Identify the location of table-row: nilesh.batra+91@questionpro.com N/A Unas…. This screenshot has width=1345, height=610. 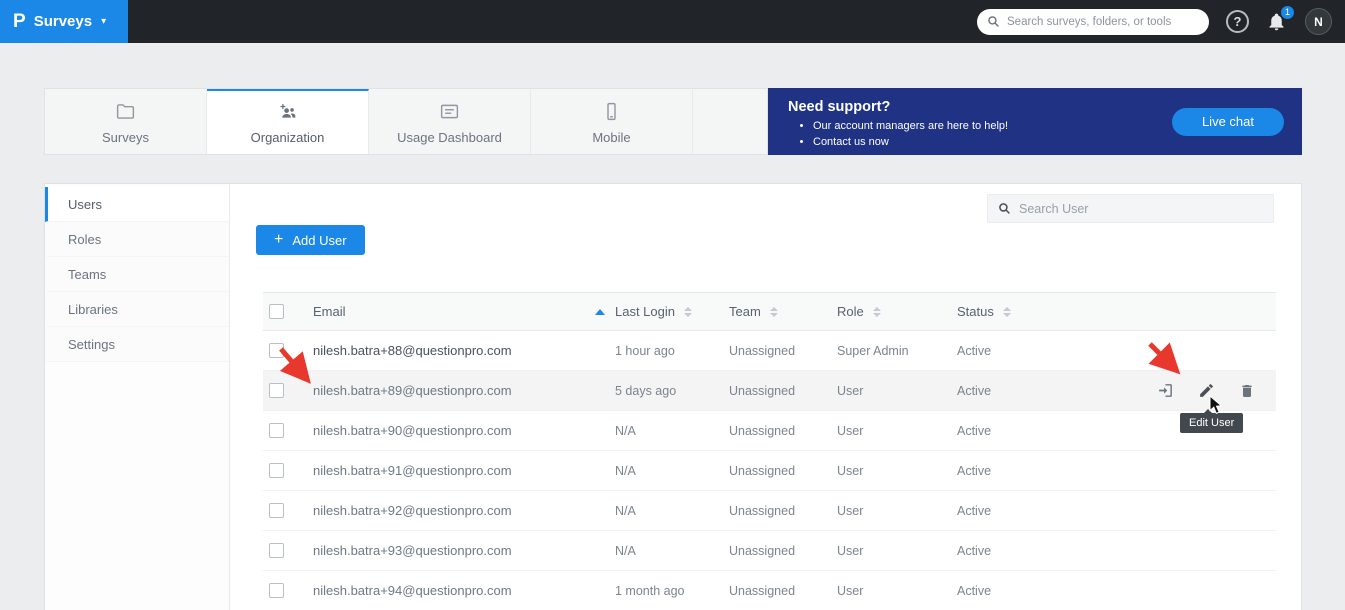
(769, 471).